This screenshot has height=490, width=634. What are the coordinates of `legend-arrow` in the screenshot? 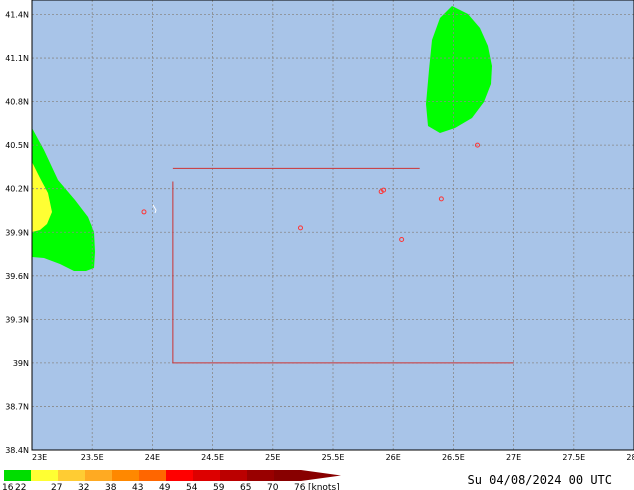 It's located at (321, 475).